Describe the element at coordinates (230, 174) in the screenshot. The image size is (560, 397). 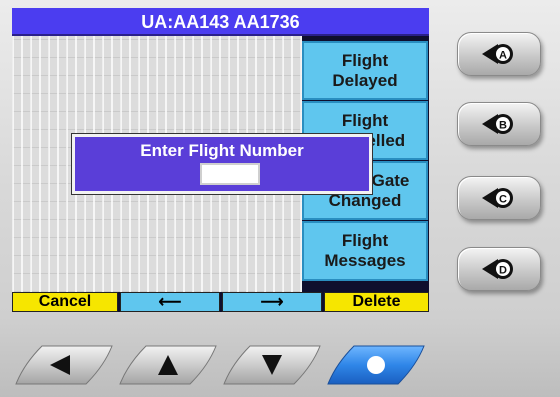
I see `flight-number-input` at that location.